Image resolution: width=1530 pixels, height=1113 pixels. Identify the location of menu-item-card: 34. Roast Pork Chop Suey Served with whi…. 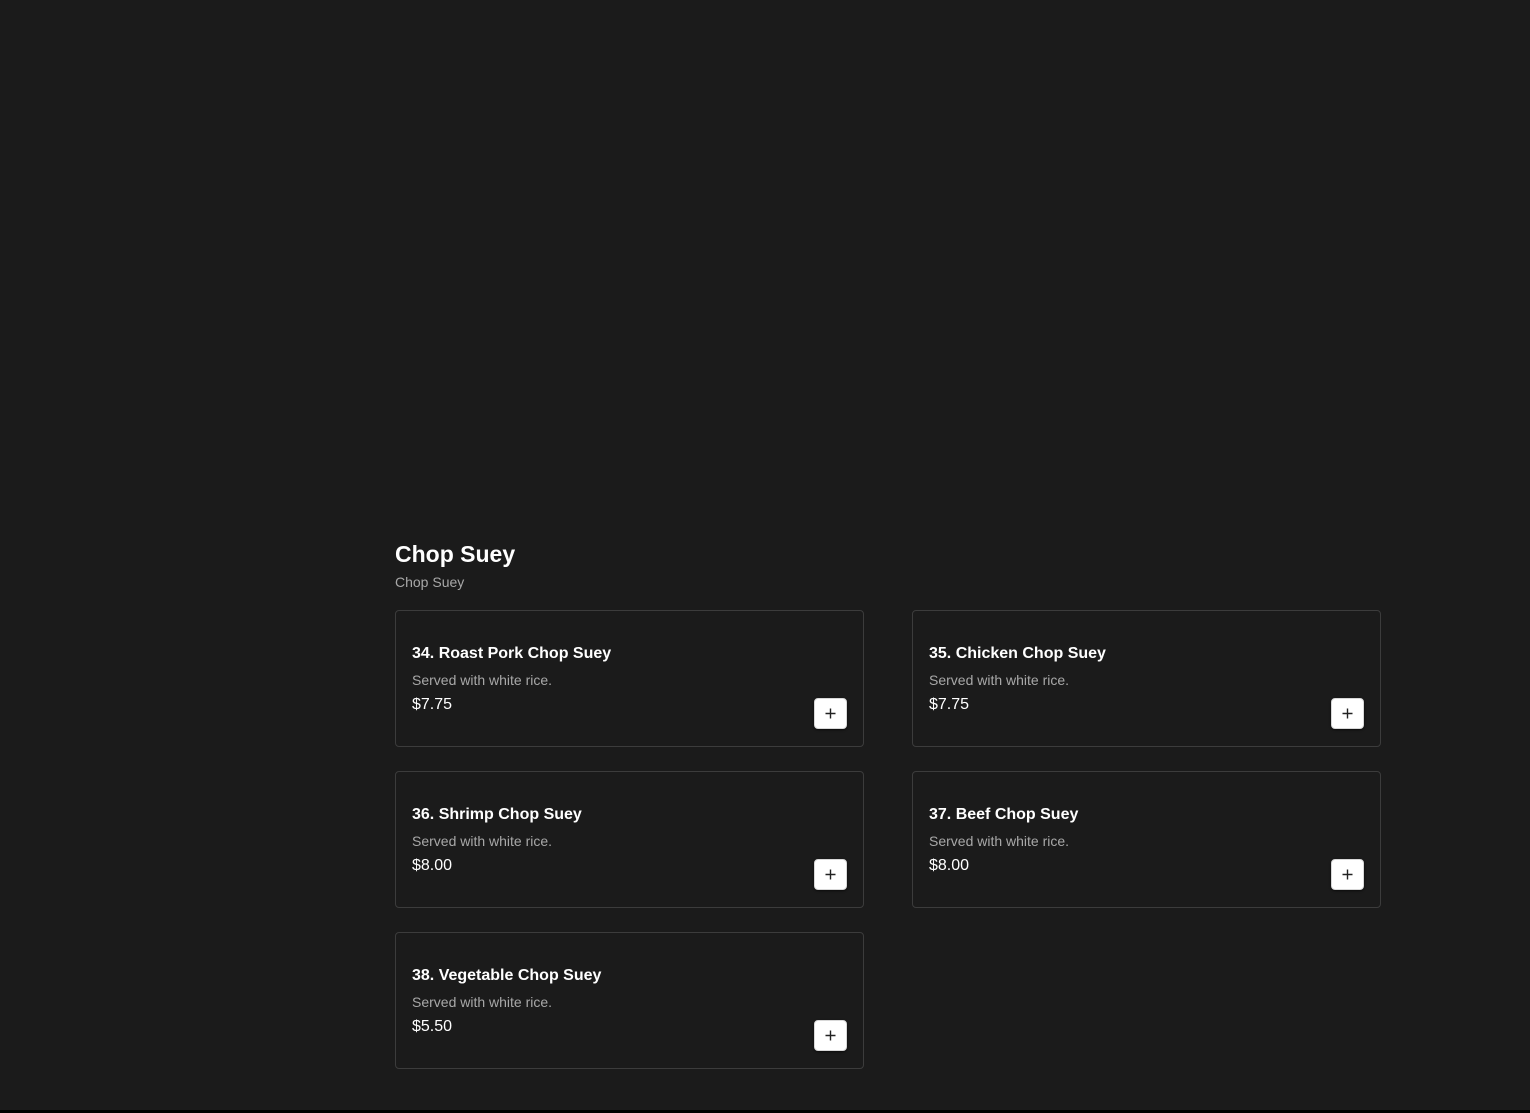
(629, 678).